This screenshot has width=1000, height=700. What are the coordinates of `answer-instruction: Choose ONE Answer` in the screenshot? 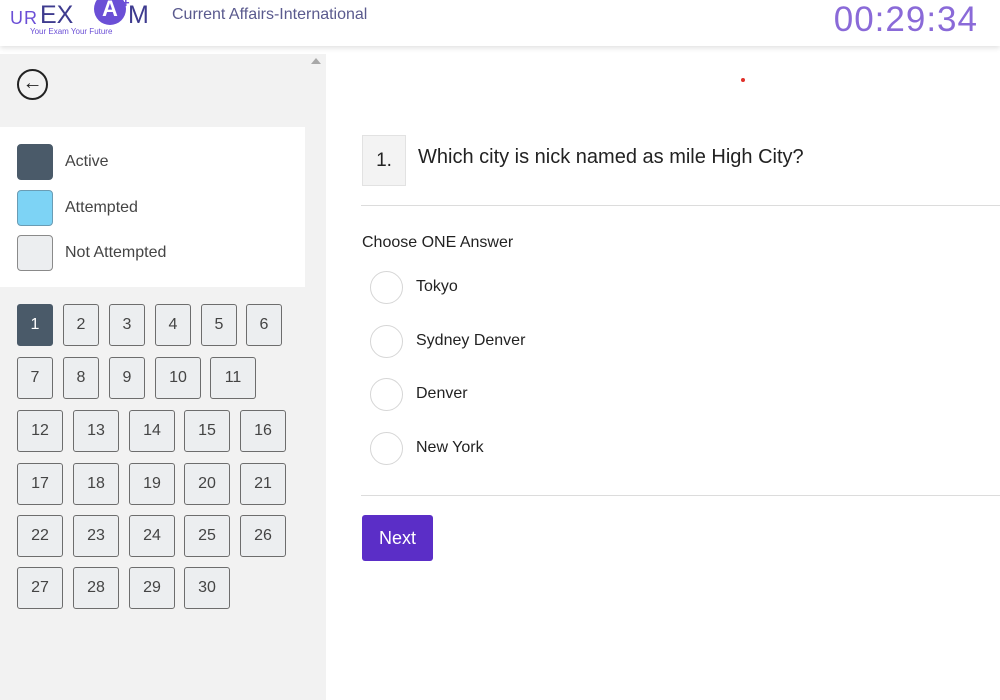 It's located at (438, 242).